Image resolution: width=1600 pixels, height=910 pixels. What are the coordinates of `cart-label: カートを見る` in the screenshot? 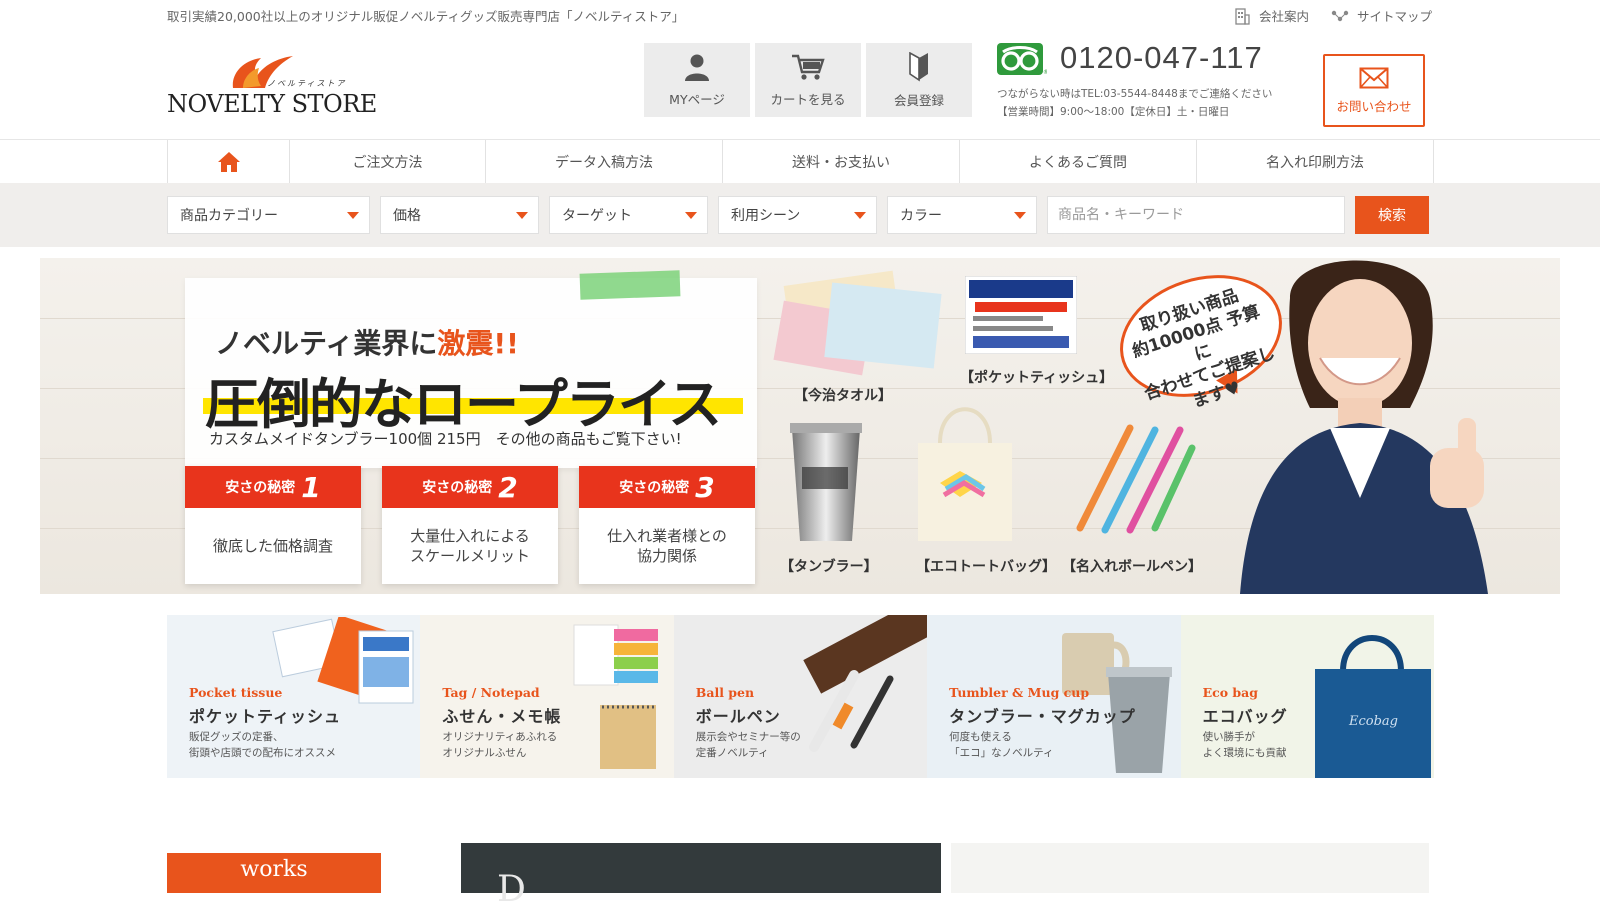 It's located at (808, 99).